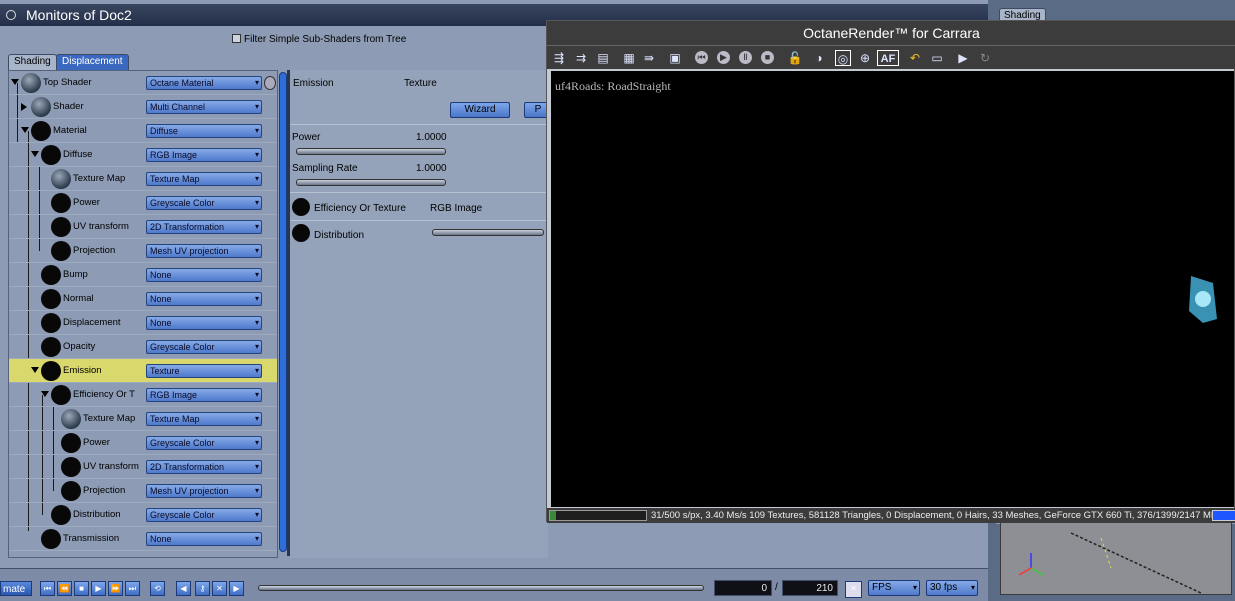 The image size is (1235, 601). What do you see at coordinates (795, 58) in the screenshot?
I see `lock-icon: 🔓` at bounding box center [795, 58].